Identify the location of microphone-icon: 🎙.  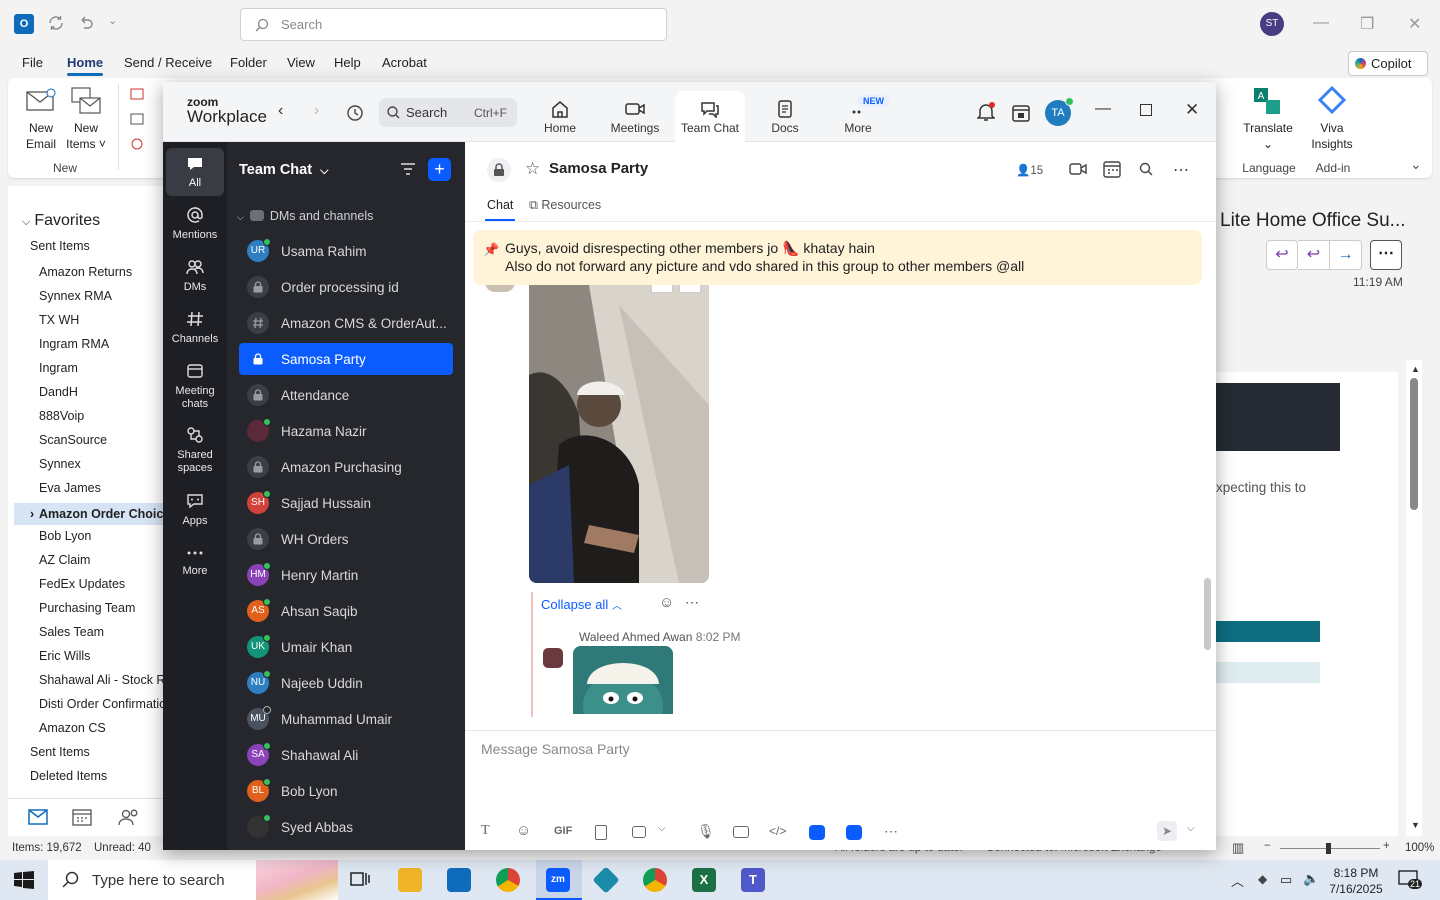
(706, 831).